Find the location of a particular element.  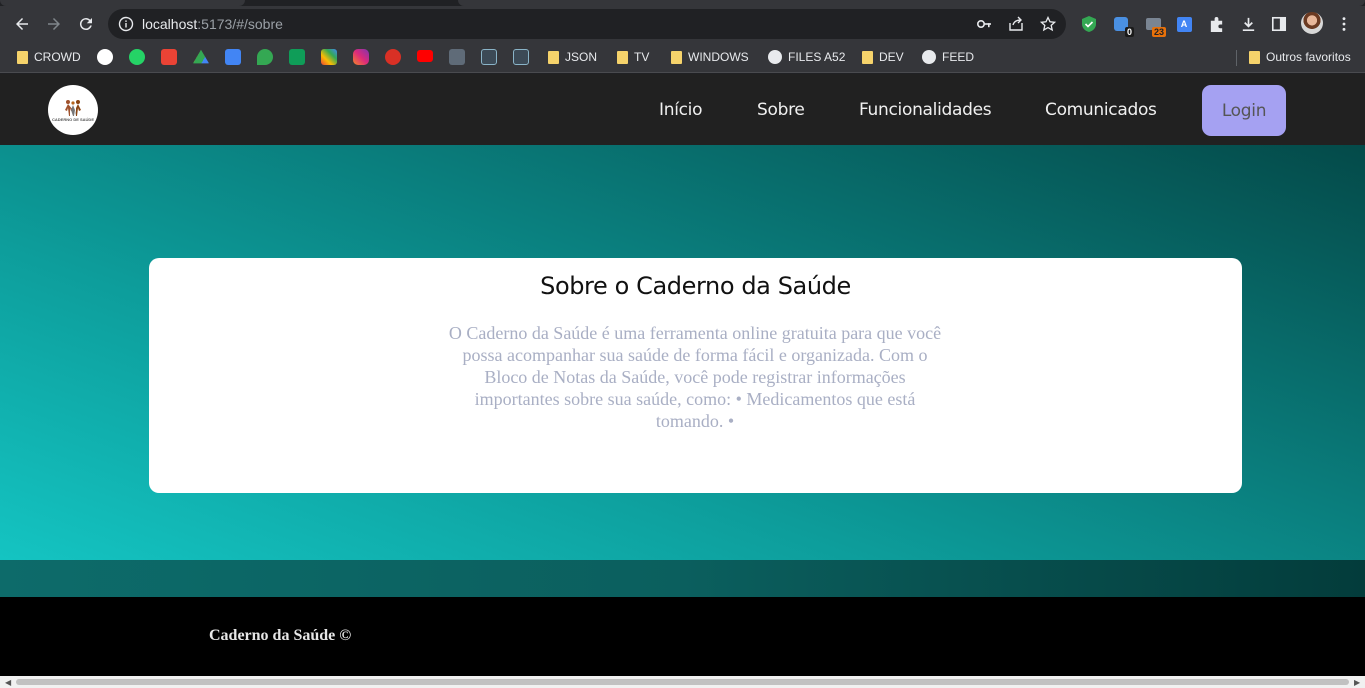

maps-favicon-icon is located at coordinates (265, 57).